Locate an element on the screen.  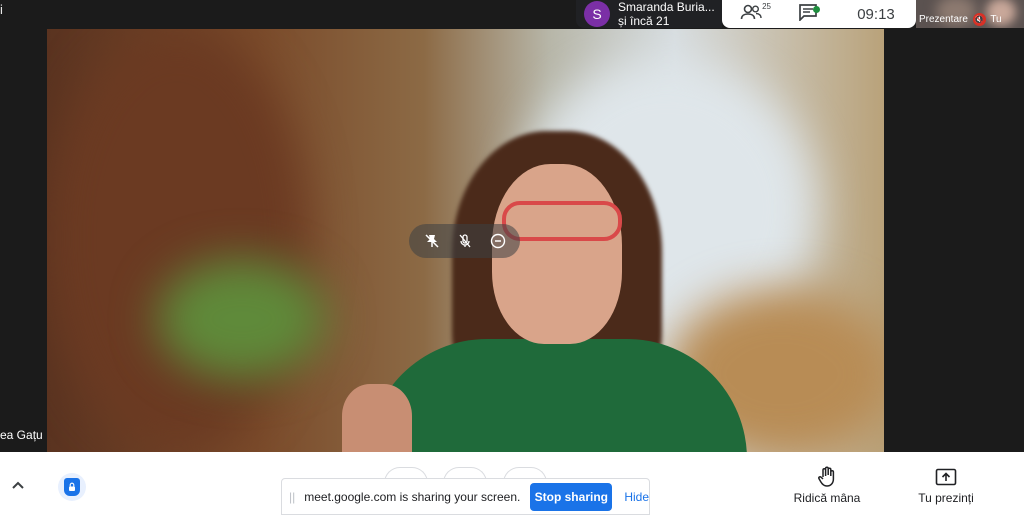
self-view-thumbnail: Prezentare 🔇 Tu is located at coordinates (970, 14).